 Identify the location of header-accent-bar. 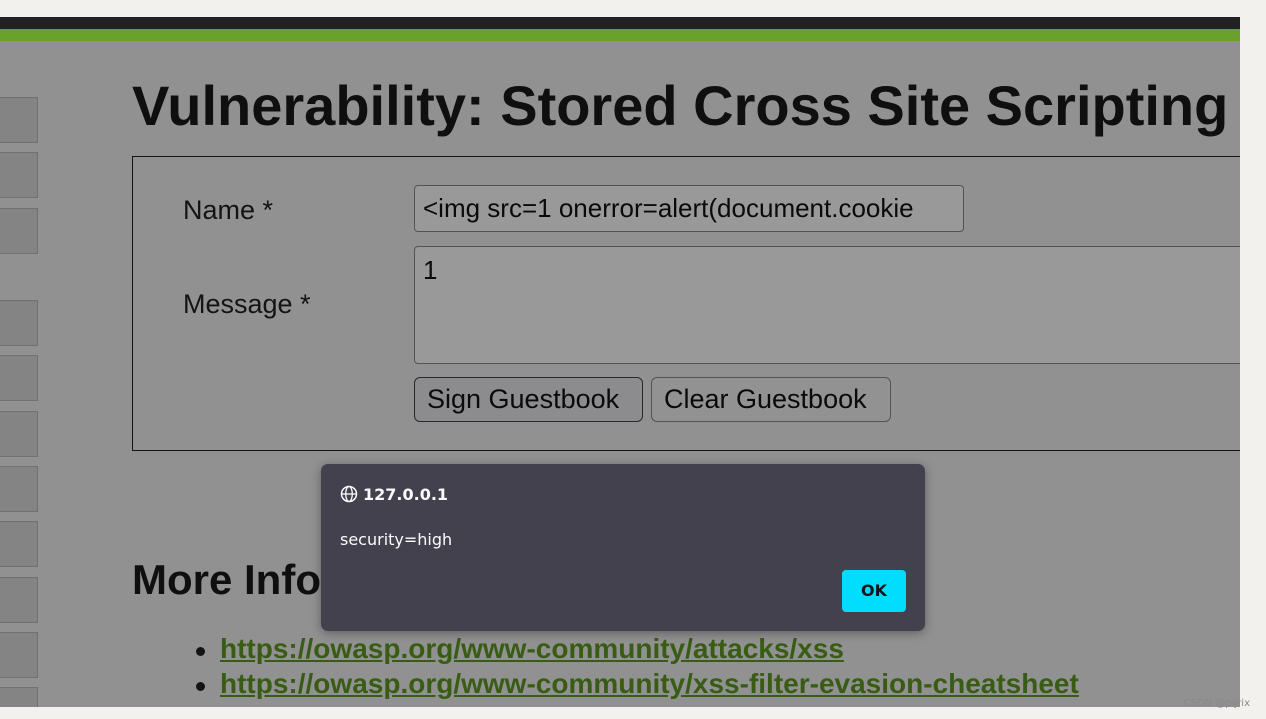
(620, 35).